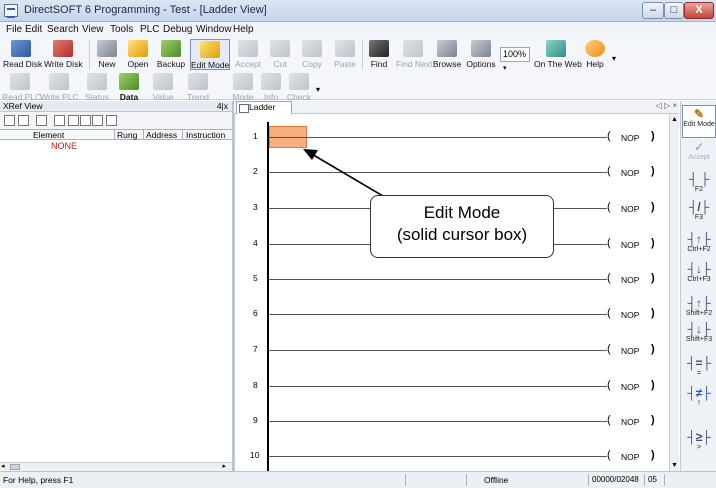 The width and height of the screenshot is (716, 488). I want to click on open-button: Open, so click(138, 54).